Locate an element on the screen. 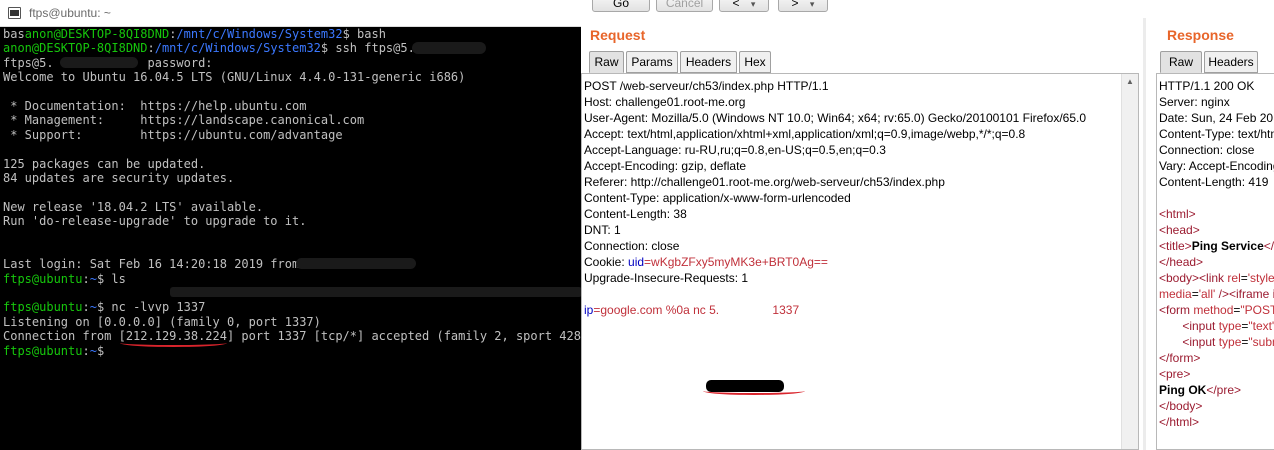 This screenshot has height=450, width=1274. text-segment: HTTP/1.1 200 OK is located at coordinates (1207, 86).